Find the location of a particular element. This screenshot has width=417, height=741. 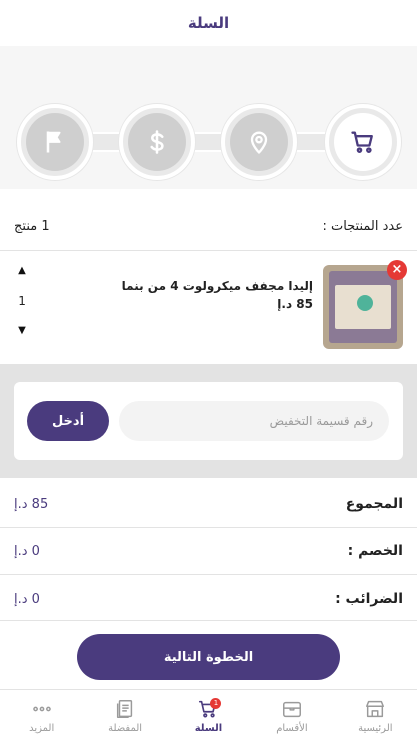

tax-value: 0 د.إ is located at coordinates (27, 599).